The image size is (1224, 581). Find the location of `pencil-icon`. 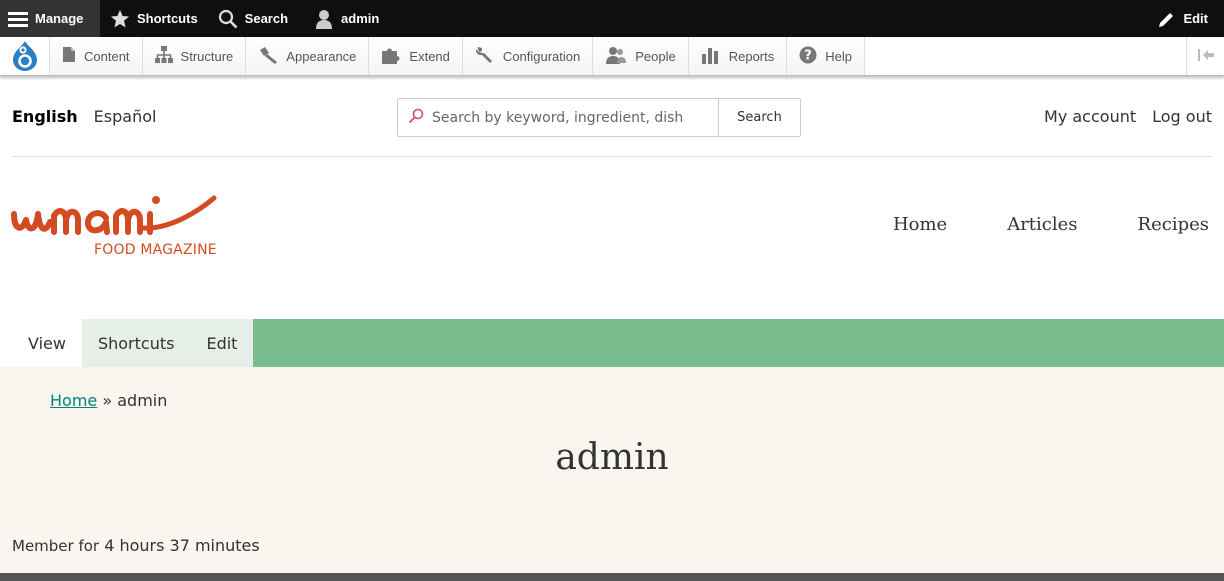

pencil-icon is located at coordinates (1167, 19).